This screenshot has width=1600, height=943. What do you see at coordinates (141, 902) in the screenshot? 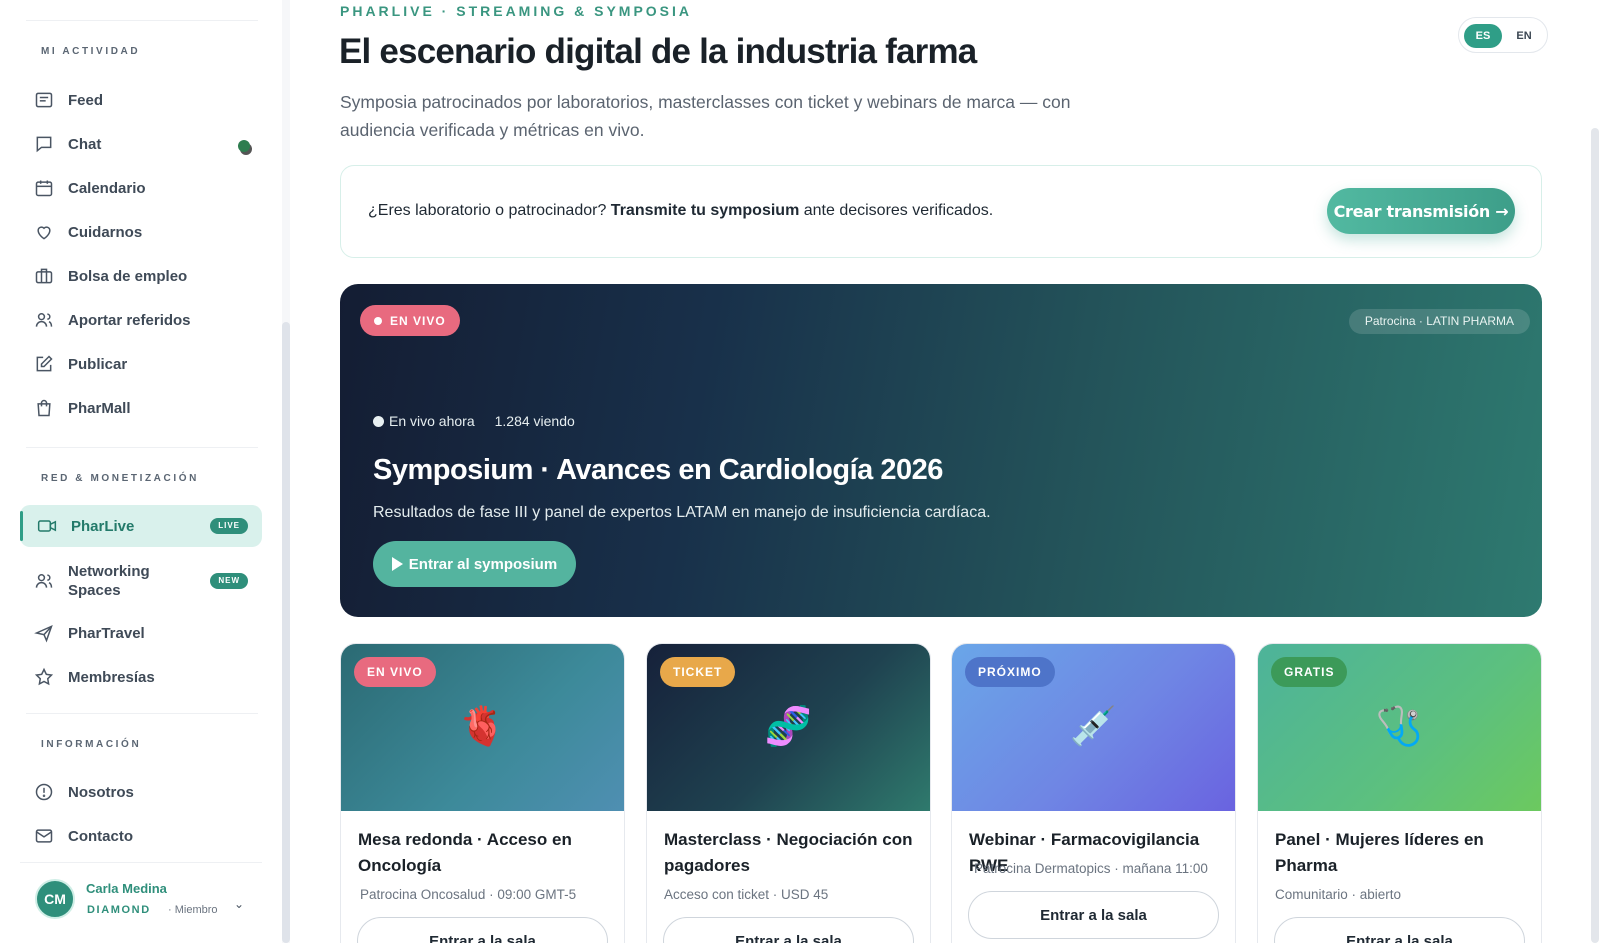
I see `user-menu: CM Carla Medina DIAMOND · Miembro ⌄` at bounding box center [141, 902].